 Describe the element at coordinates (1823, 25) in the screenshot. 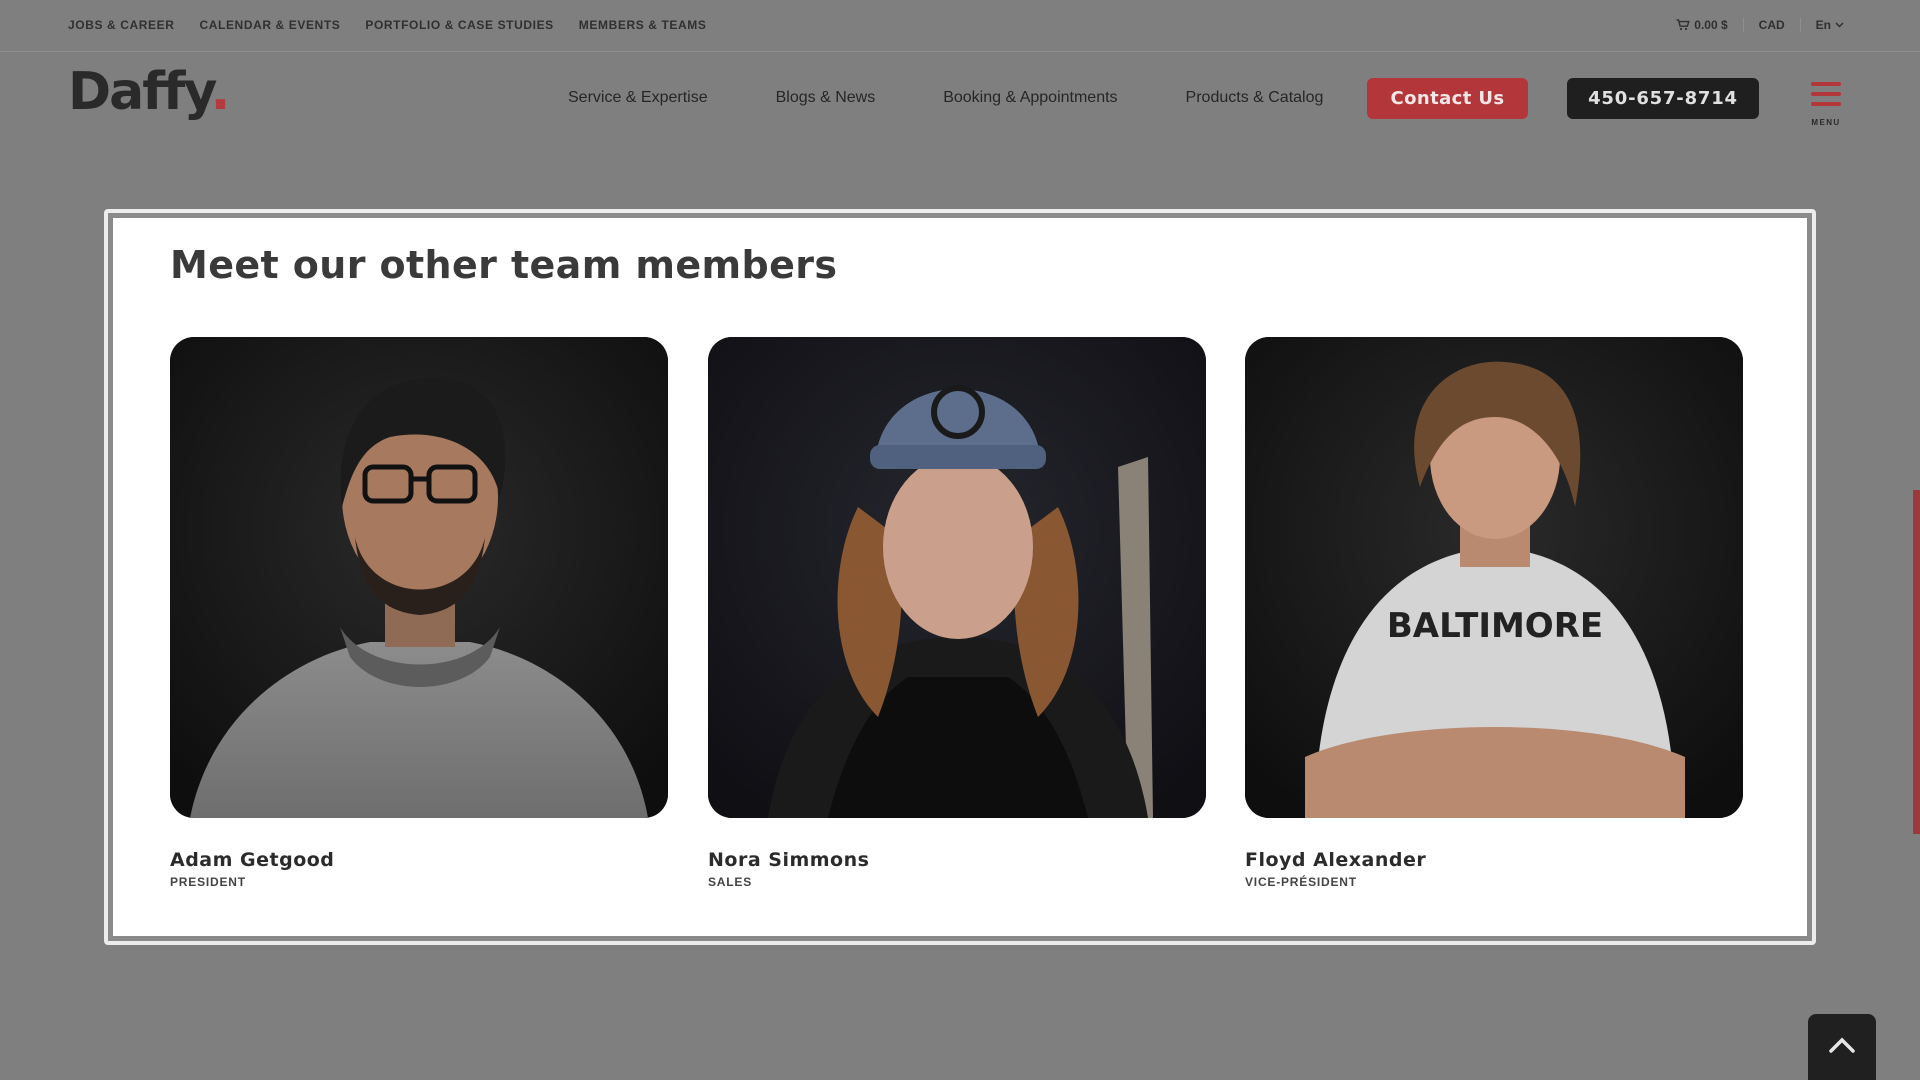

I see `language-label: En` at that location.